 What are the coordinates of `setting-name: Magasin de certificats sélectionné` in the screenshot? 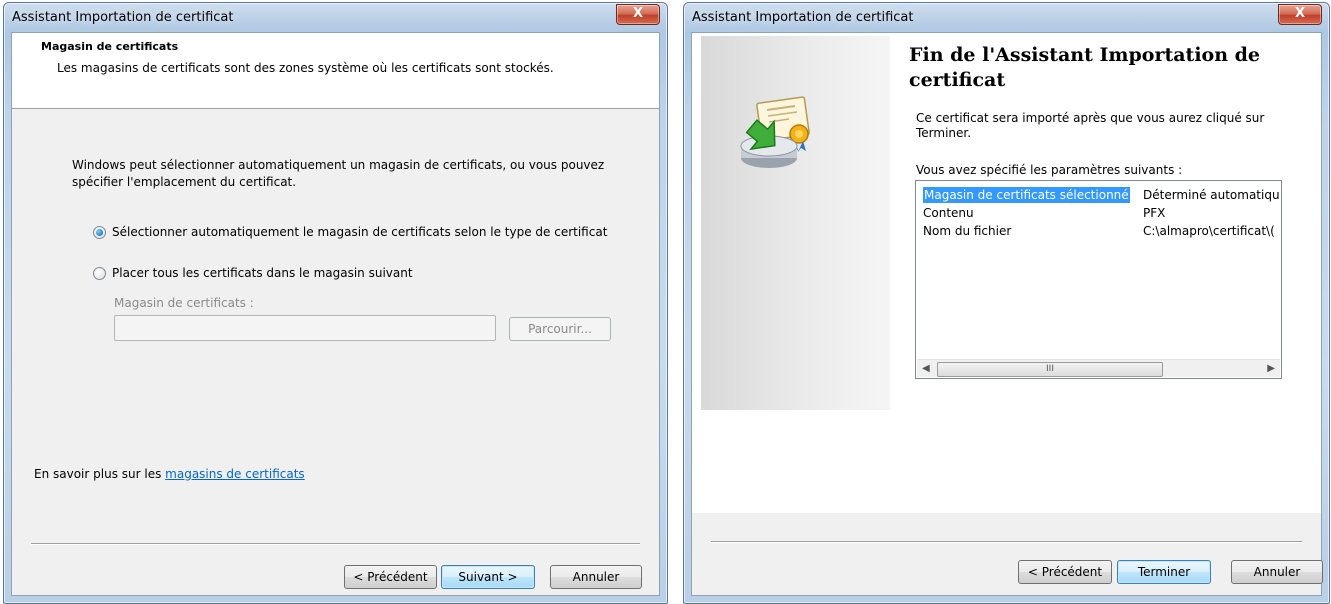 It's located at (1026, 195).